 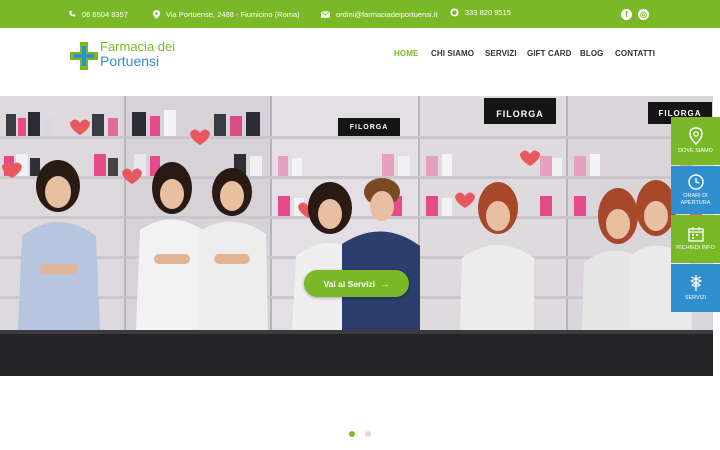 I want to click on phone-contact: 06 6504 8357, so click(x=98, y=14).